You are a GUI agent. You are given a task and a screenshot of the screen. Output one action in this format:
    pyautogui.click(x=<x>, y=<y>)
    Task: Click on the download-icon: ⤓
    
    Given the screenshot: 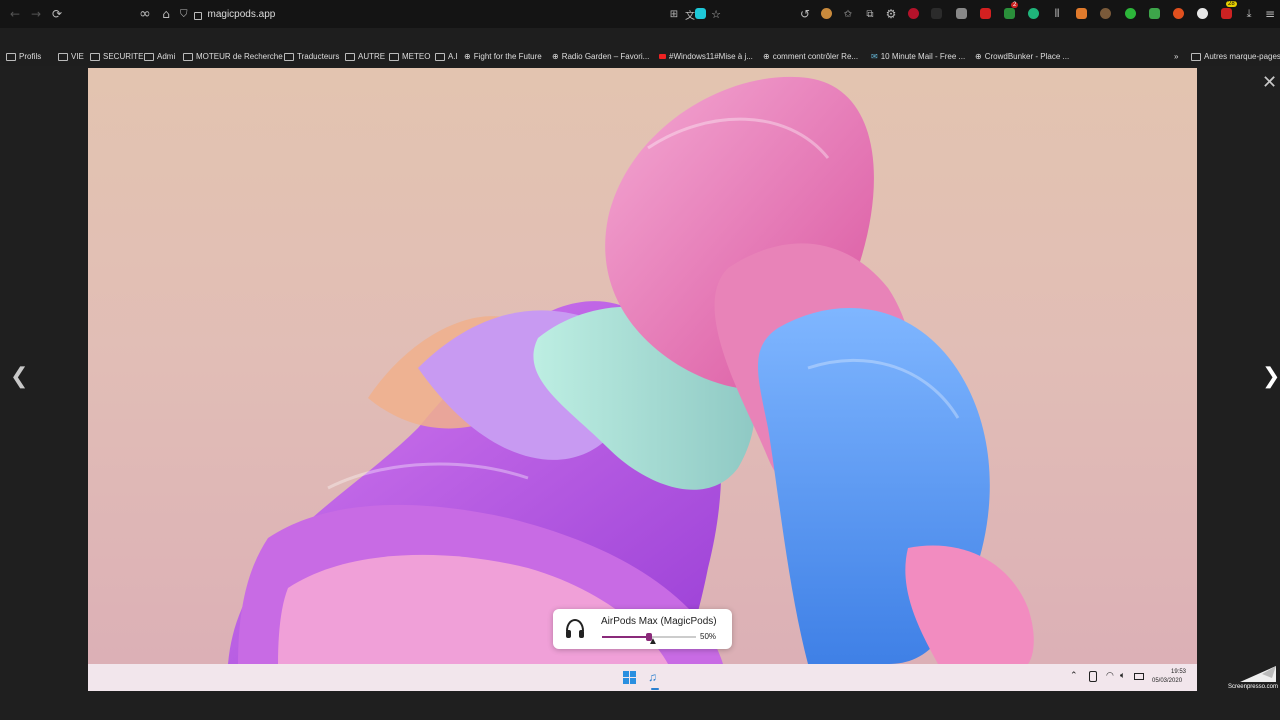 What is the action you would take?
    pyautogui.click(x=1249, y=14)
    